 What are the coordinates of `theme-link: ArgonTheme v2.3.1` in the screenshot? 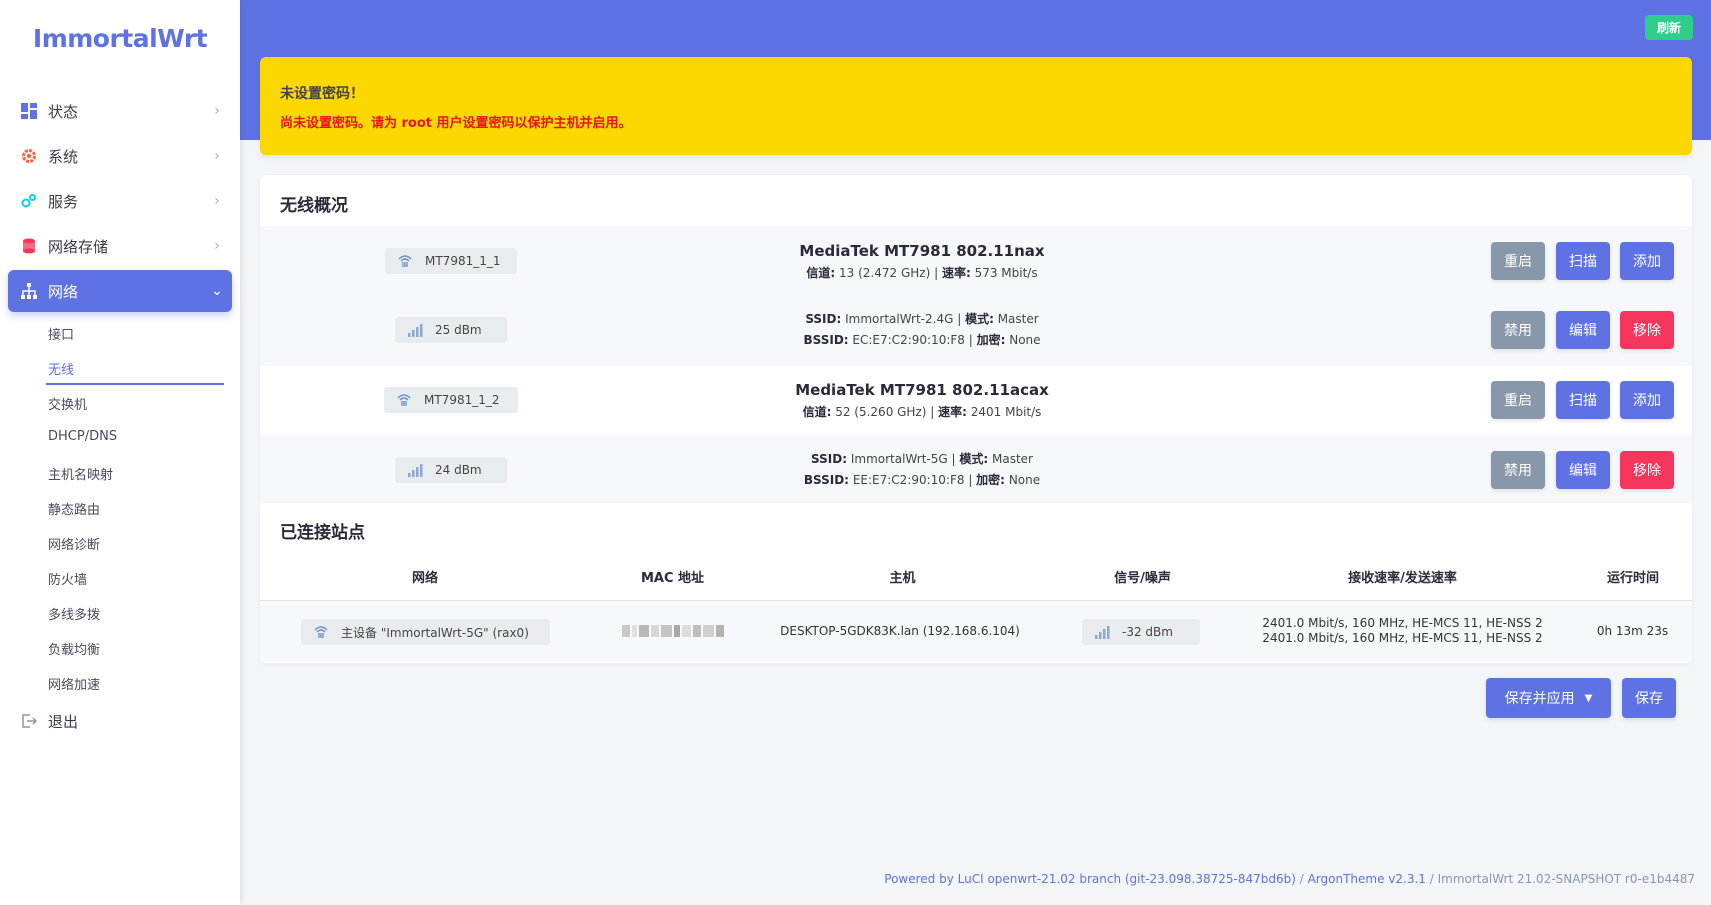 It's located at (1367, 879).